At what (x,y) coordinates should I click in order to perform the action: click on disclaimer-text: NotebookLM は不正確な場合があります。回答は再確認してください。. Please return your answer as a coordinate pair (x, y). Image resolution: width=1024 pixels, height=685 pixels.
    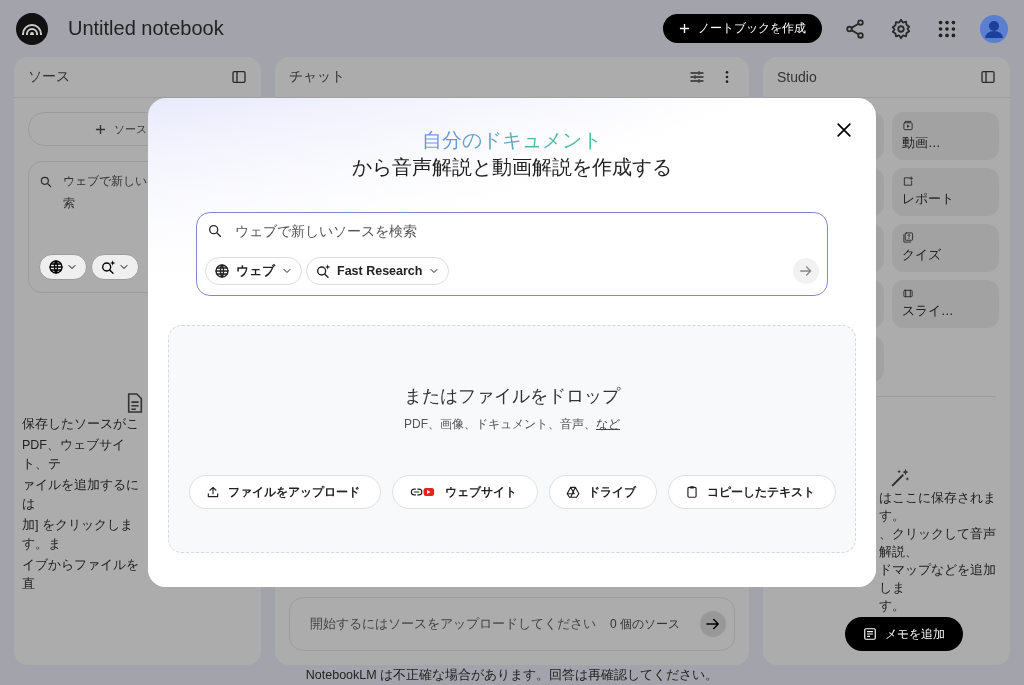
    Looking at the image, I should click on (512, 675).